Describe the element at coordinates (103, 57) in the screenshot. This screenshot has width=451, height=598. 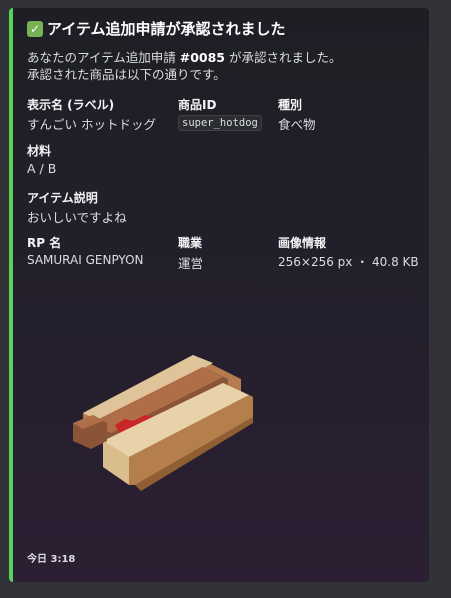
I see `description-prefix: あなたのアイテム追加申請` at that location.